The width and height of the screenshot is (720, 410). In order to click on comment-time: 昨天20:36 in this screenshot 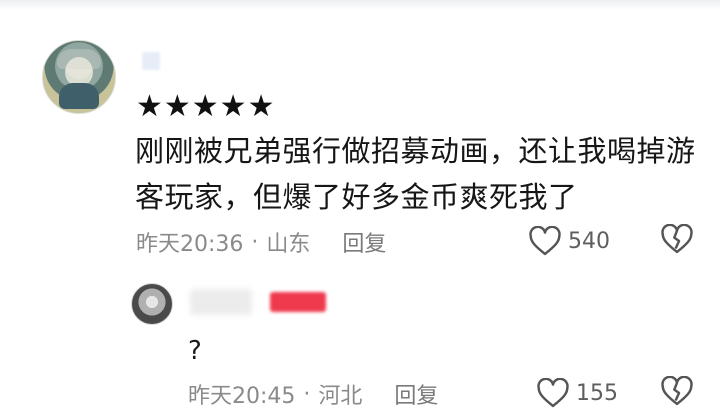, I will do `click(190, 244)`.